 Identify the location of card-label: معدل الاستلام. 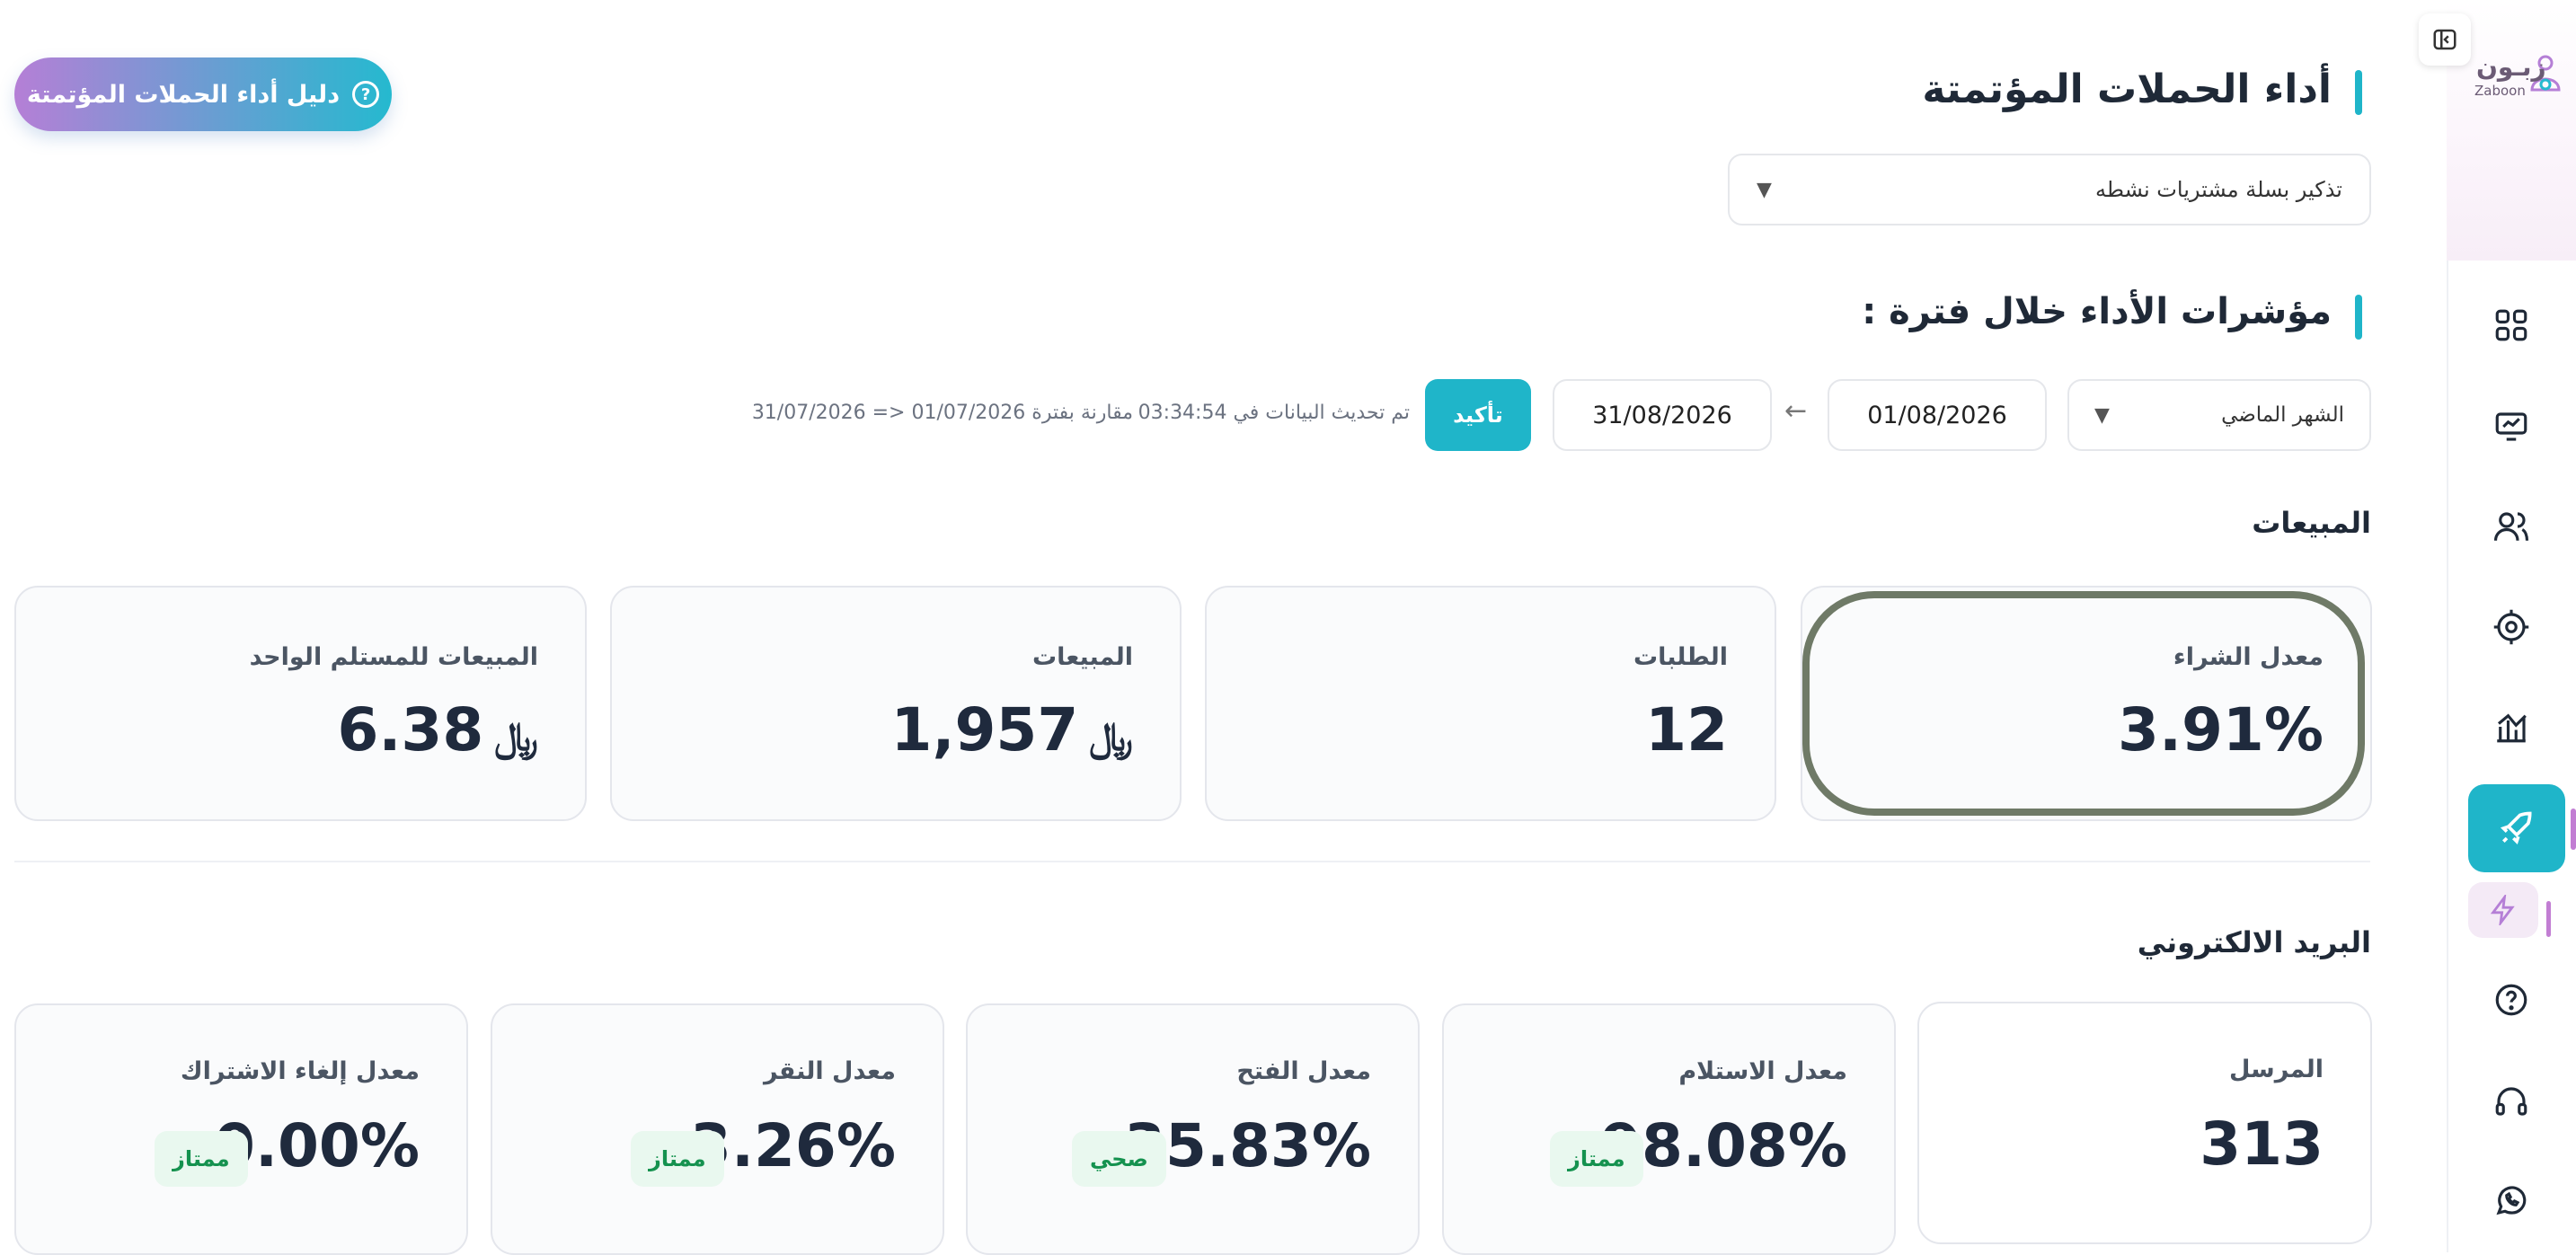
(1762, 1071).